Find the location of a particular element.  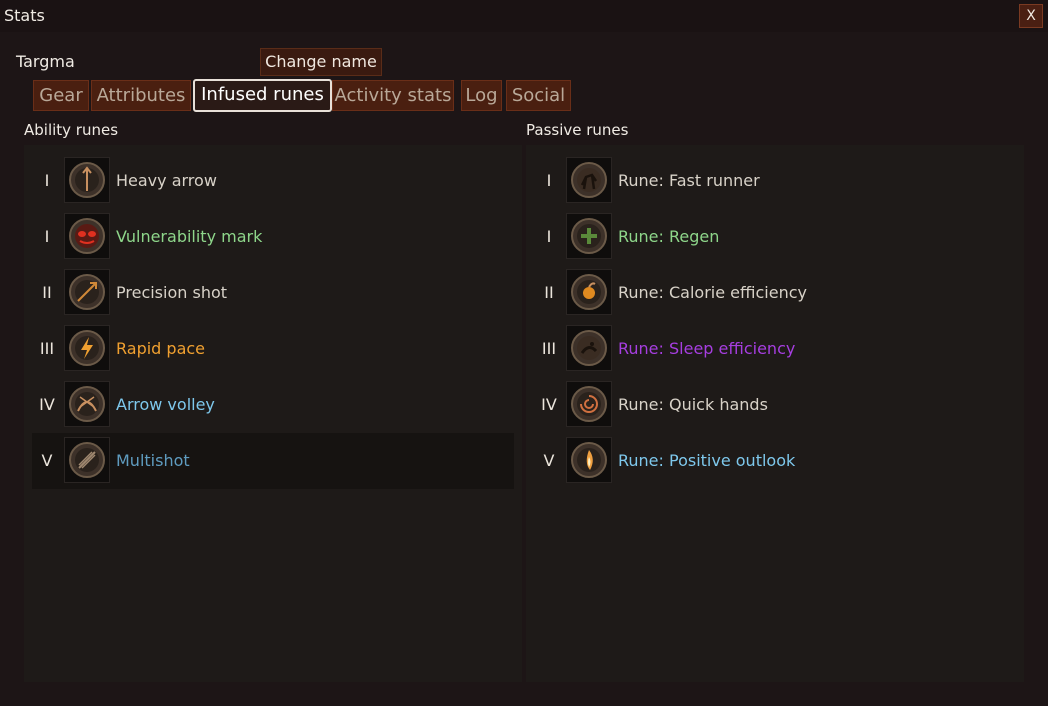

passive-rune-row: II Rune: Calorie efficiency is located at coordinates (775, 292).